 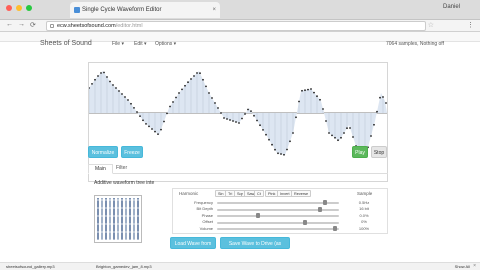 I want to click on forward-icon: →, so click(x=21, y=24).